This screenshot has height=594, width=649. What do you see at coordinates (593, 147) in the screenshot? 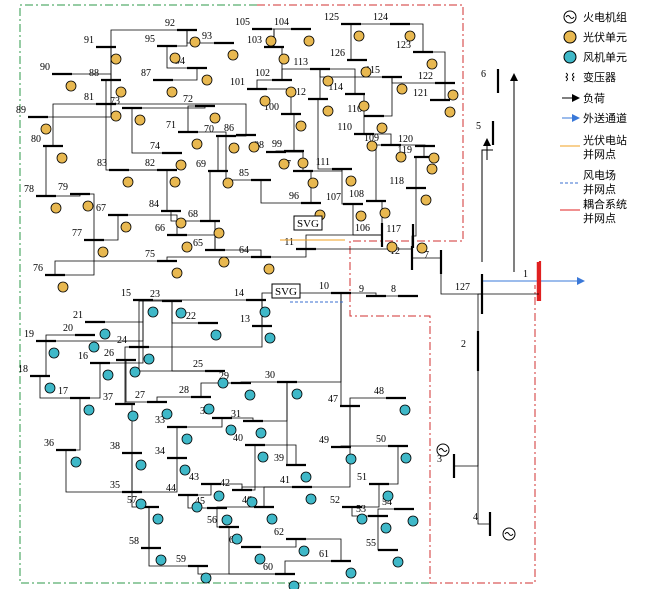
I see `legend-pv-grid-point: 光伏电站 并网点` at bounding box center [593, 147].